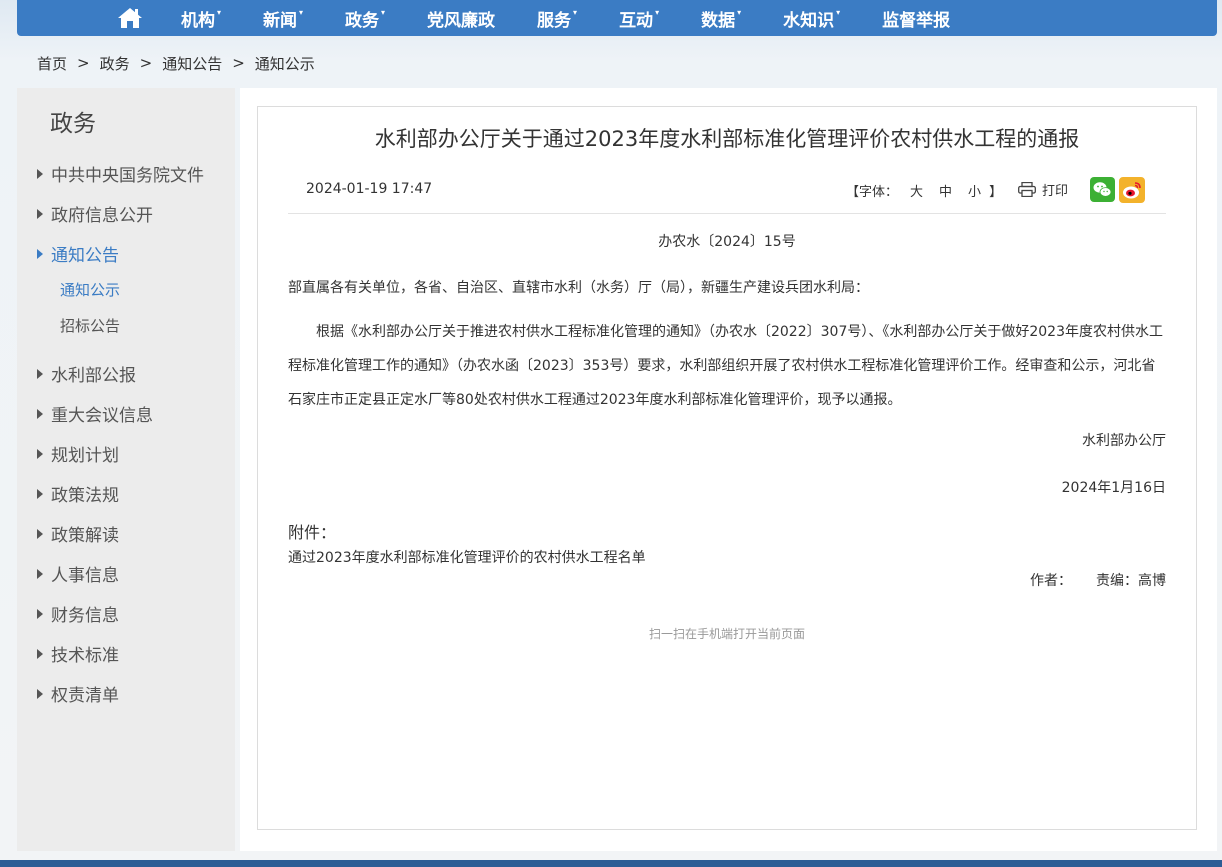 This screenshot has width=1222, height=867. I want to click on font-small-button: 小, so click(974, 190).